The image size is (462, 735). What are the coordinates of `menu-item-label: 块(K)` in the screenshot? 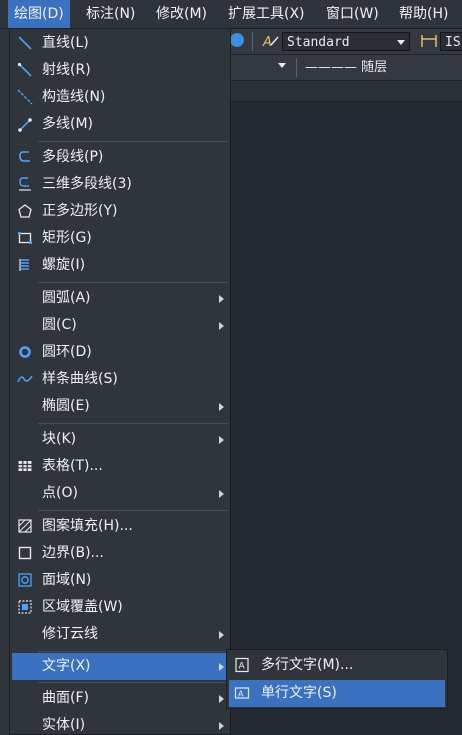 It's located at (59, 439).